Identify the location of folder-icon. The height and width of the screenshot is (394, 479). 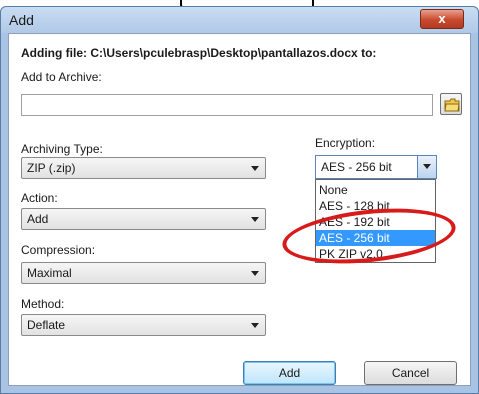
(452, 105).